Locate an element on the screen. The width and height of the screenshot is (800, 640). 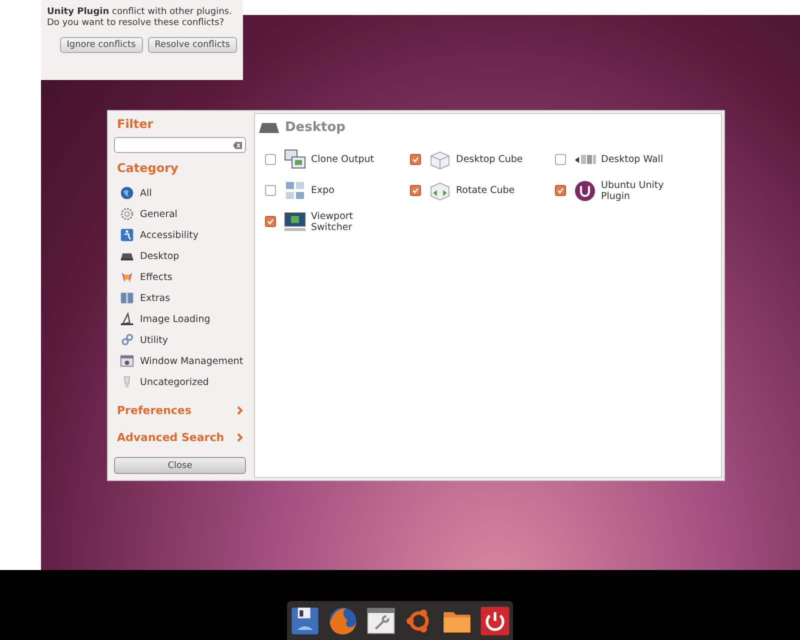
category-item: Window Management is located at coordinates (192, 361).